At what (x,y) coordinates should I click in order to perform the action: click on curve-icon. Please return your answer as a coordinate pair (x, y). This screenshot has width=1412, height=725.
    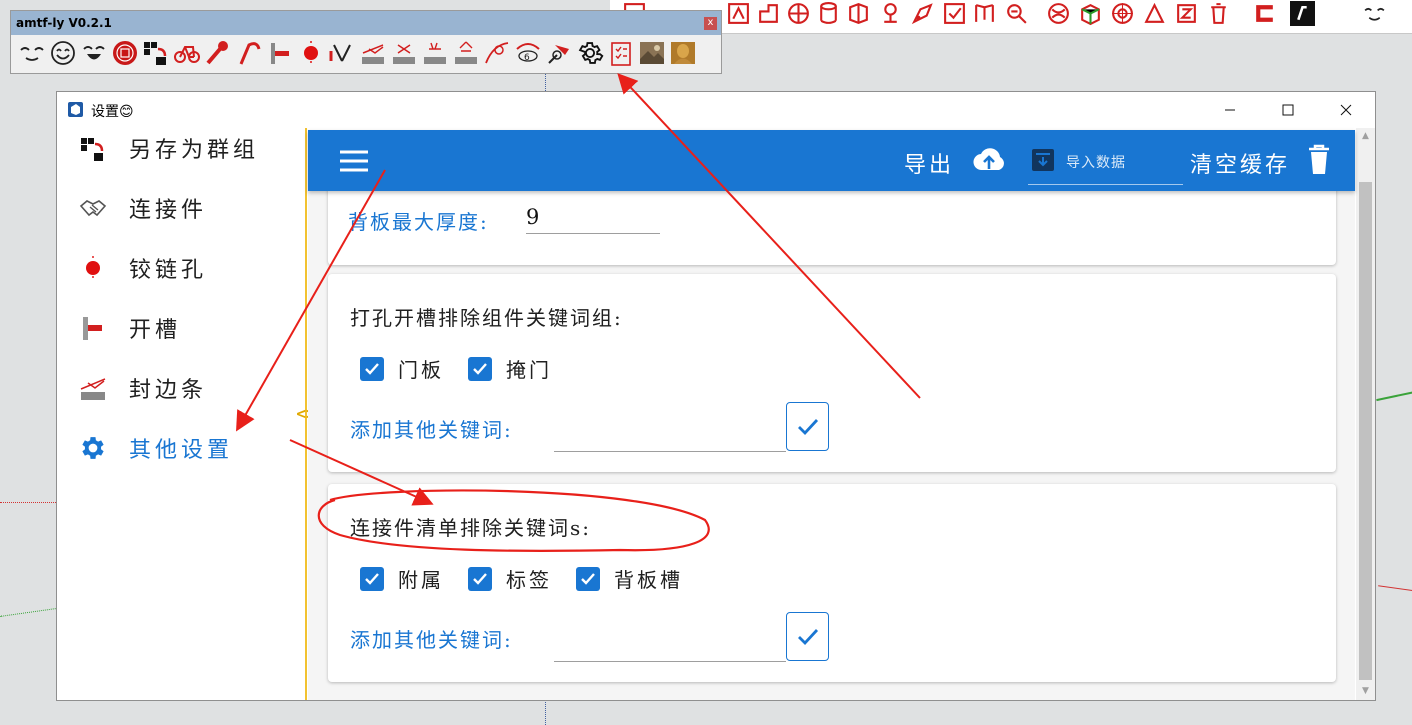
    Looking at the image, I should click on (496, 53).